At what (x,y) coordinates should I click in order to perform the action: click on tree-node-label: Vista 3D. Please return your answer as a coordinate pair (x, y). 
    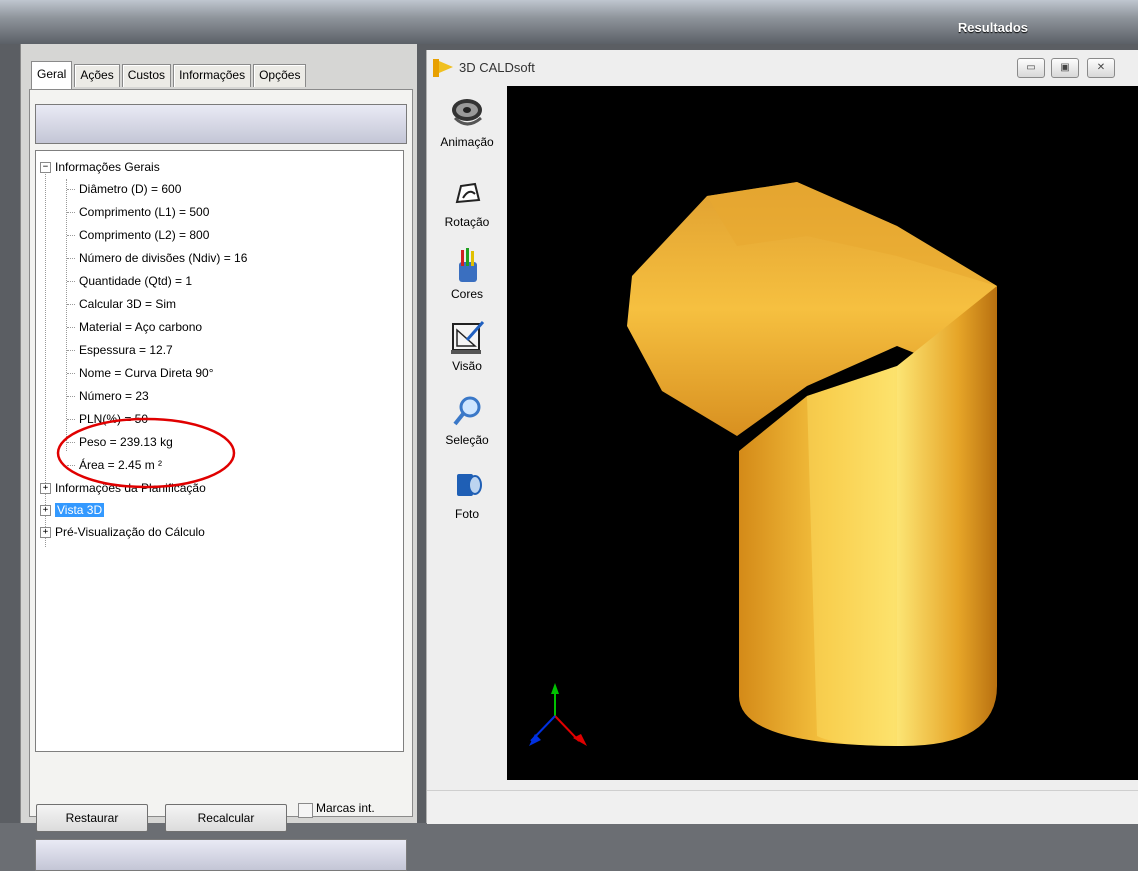
    Looking at the image, I should click on (80, 510).